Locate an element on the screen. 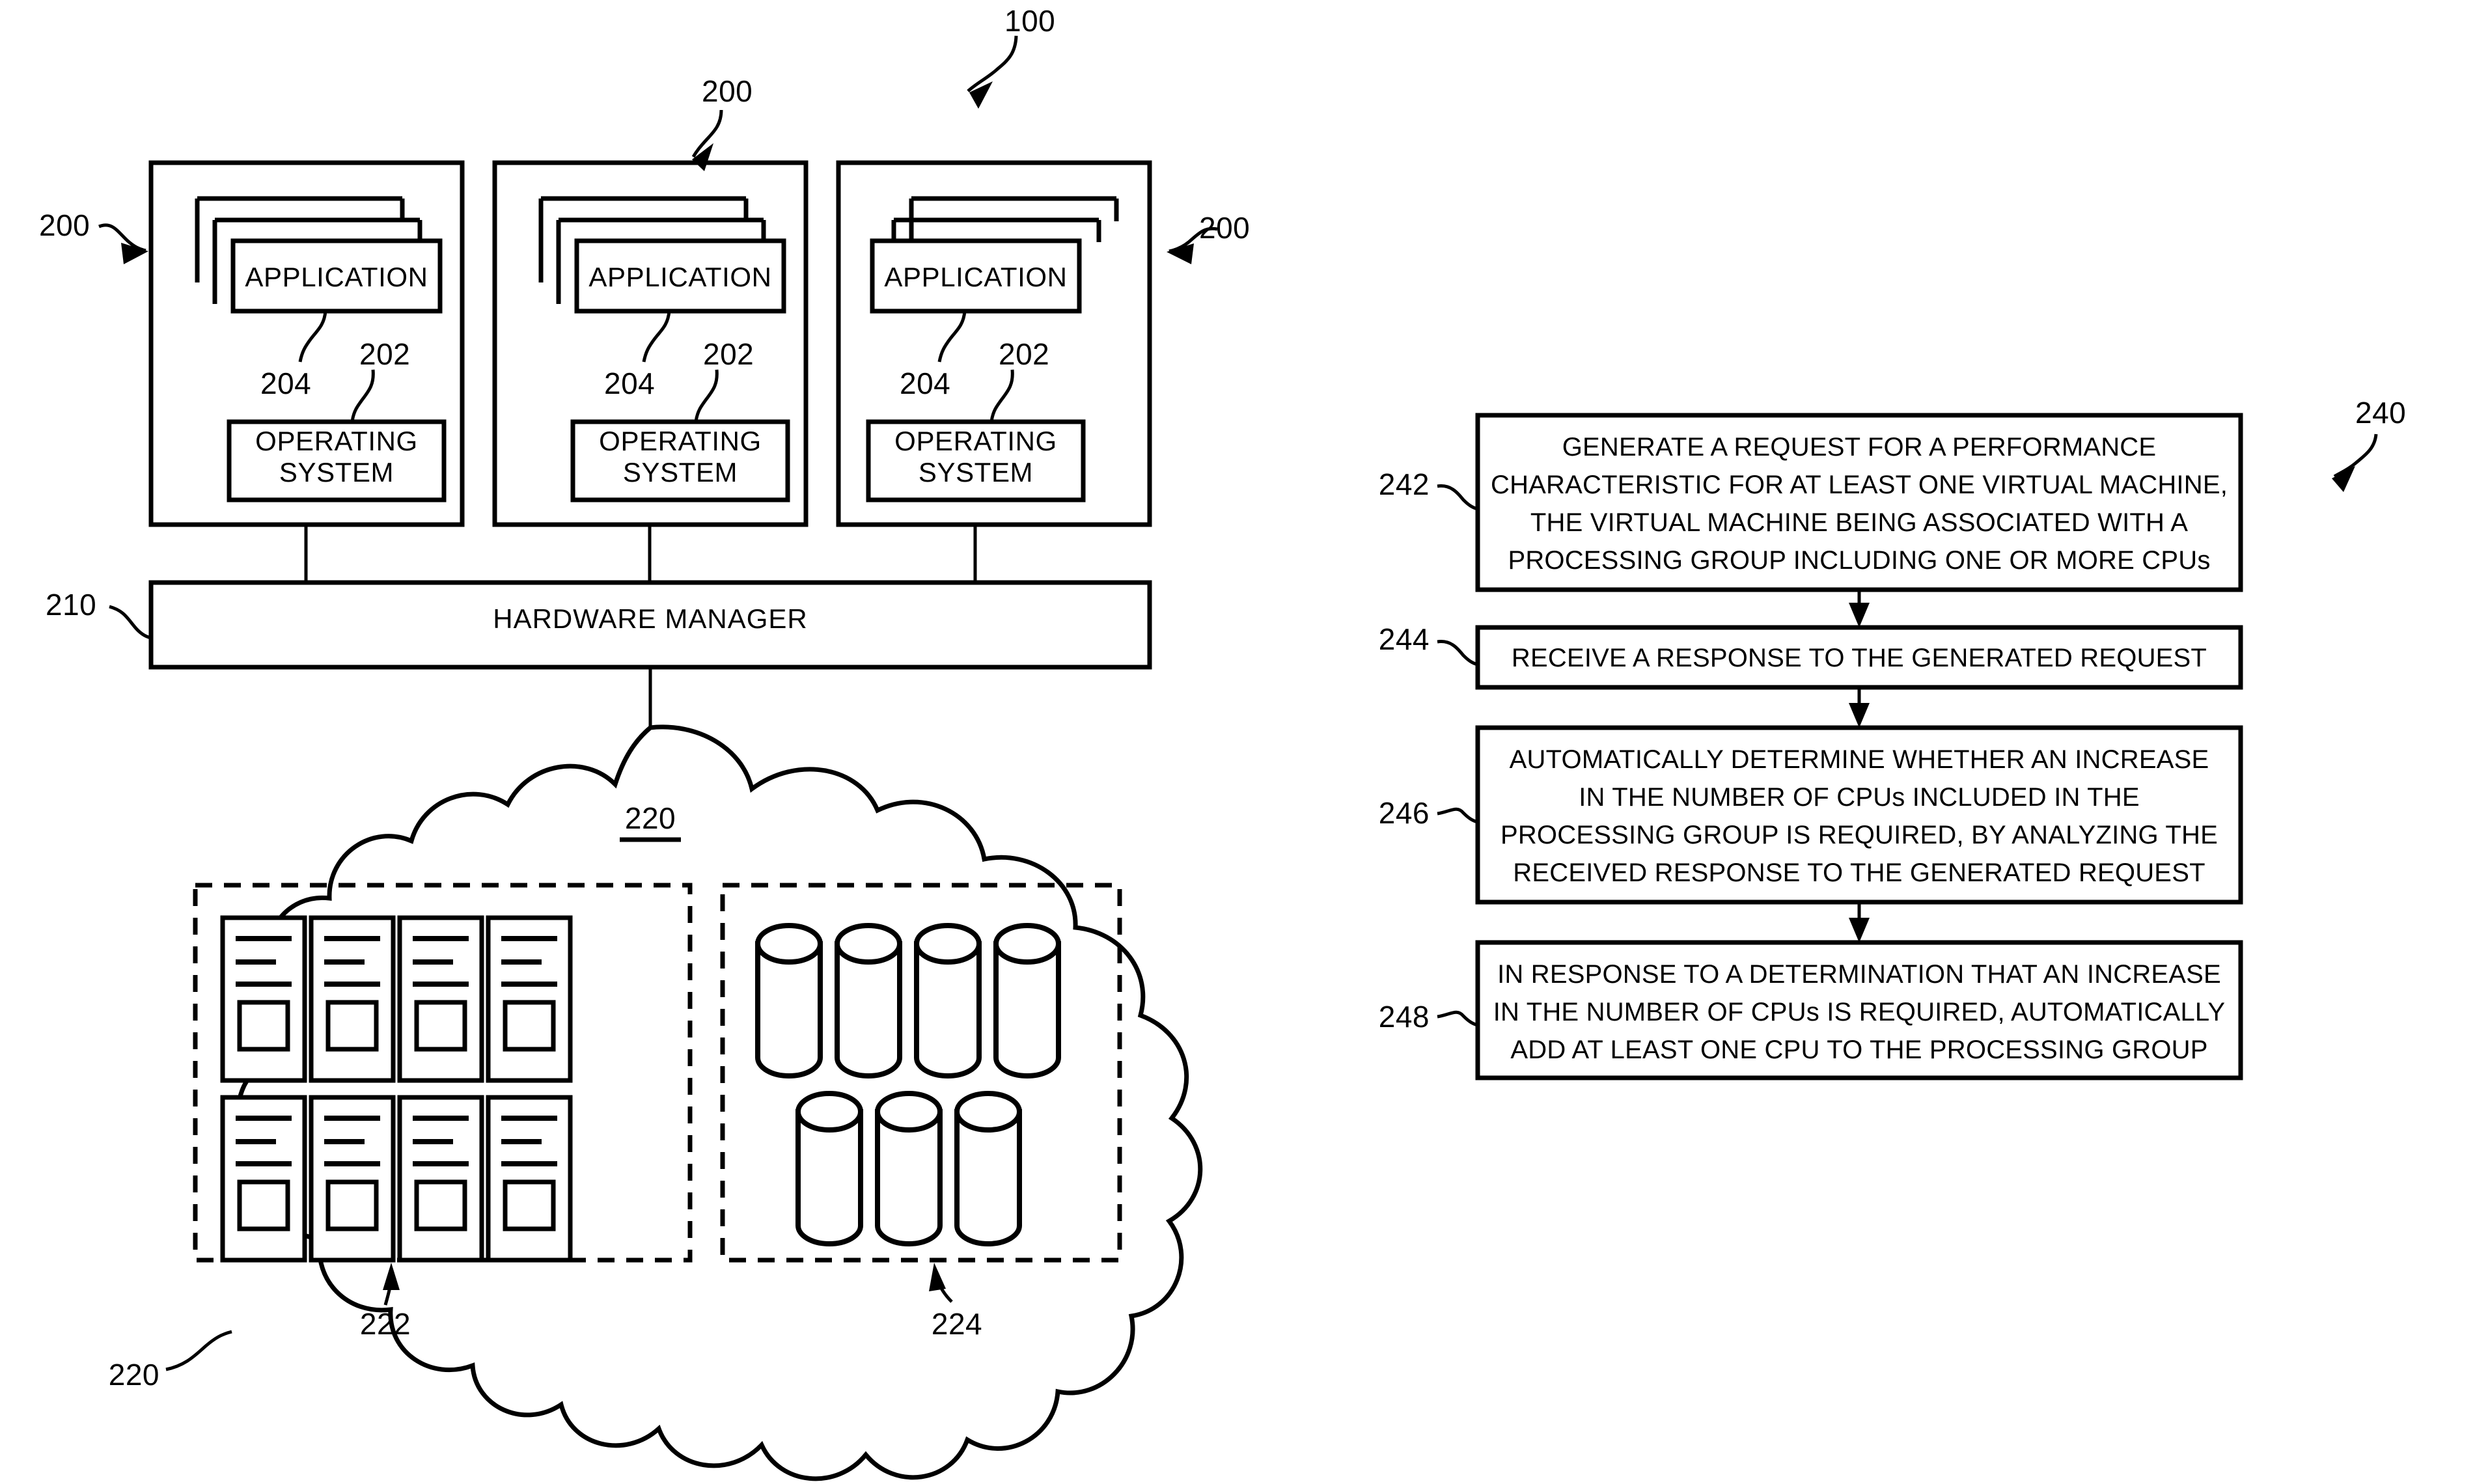 The height and width of the screenshot is (1484, 2475). hardware-manager-box: HARDWARE MANAGER is located at coordinates (650, 625).